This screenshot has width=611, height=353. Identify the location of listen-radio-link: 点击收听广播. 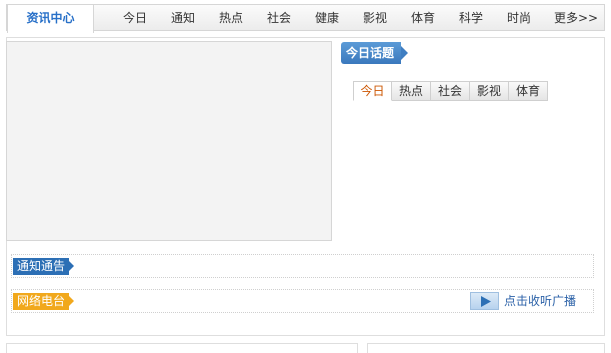
(540, 301).